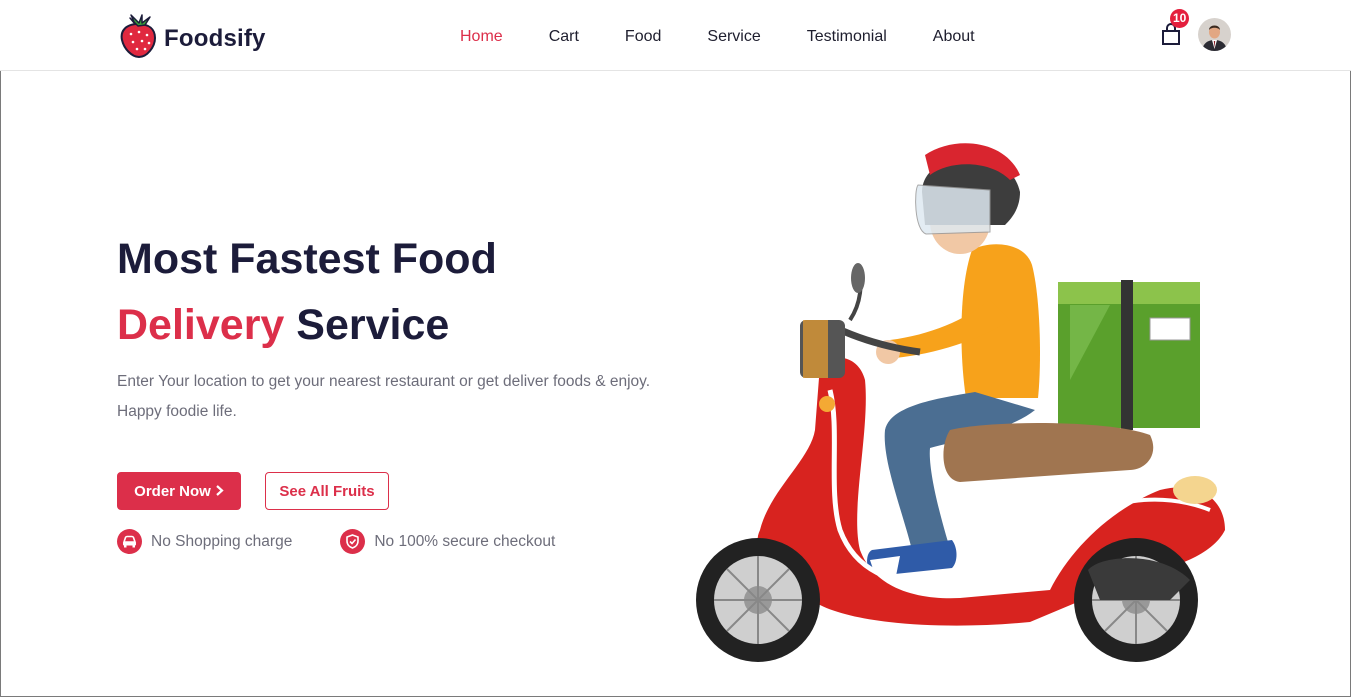  What do you see at coordinates (327, 491) in the screenshot?
I see `see-all-fruits-button: See All Fruits` at bounding box center [327, 491].